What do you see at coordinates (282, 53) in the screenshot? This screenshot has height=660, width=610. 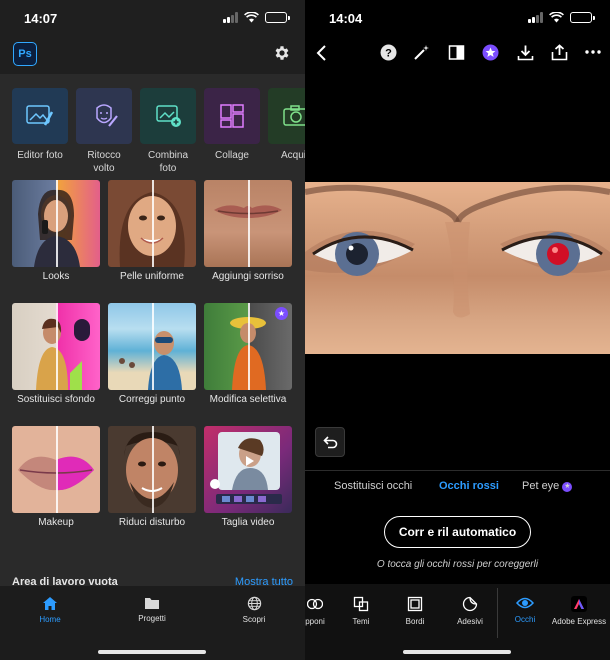 I see `gear-icon` at bounding box center [282, 53].